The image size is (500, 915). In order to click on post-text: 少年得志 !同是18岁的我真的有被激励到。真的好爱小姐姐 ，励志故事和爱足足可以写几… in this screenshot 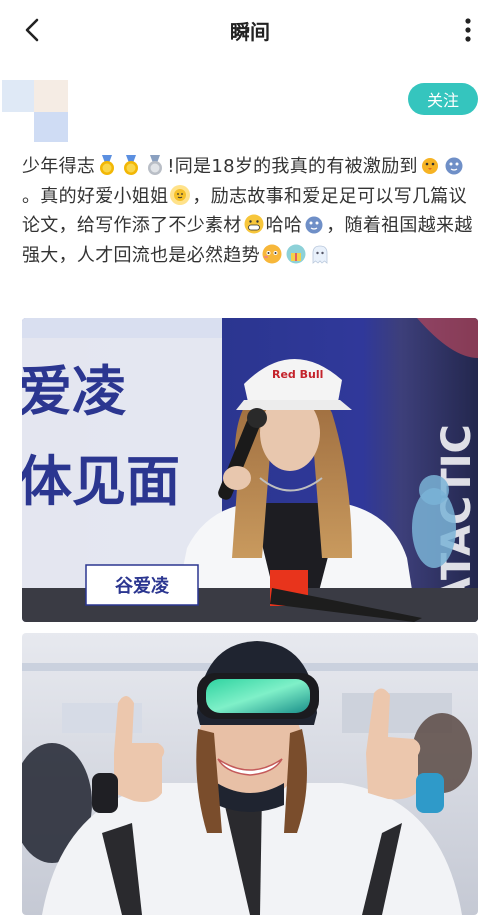, I will do `click(252, 211)`.